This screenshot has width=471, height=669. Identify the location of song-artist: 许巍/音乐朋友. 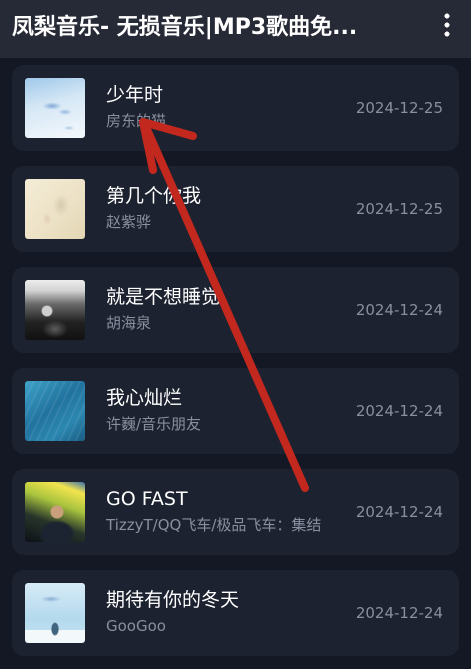
(154, 424).